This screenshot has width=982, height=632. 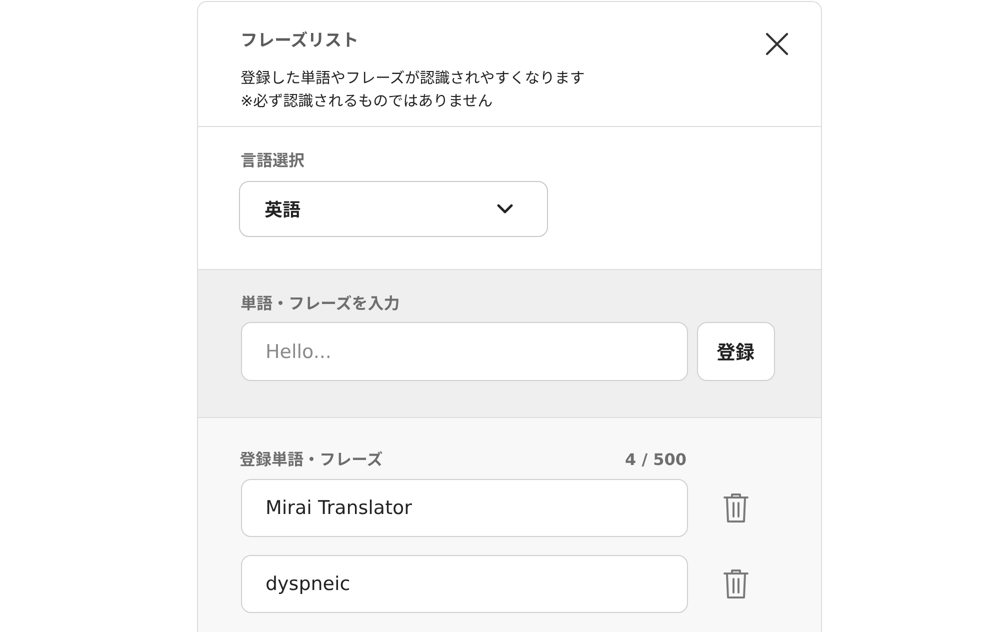 I want to click on description-text: 登録した単語やフレーズが認識されやすくなります, so click(x=412, y=78).